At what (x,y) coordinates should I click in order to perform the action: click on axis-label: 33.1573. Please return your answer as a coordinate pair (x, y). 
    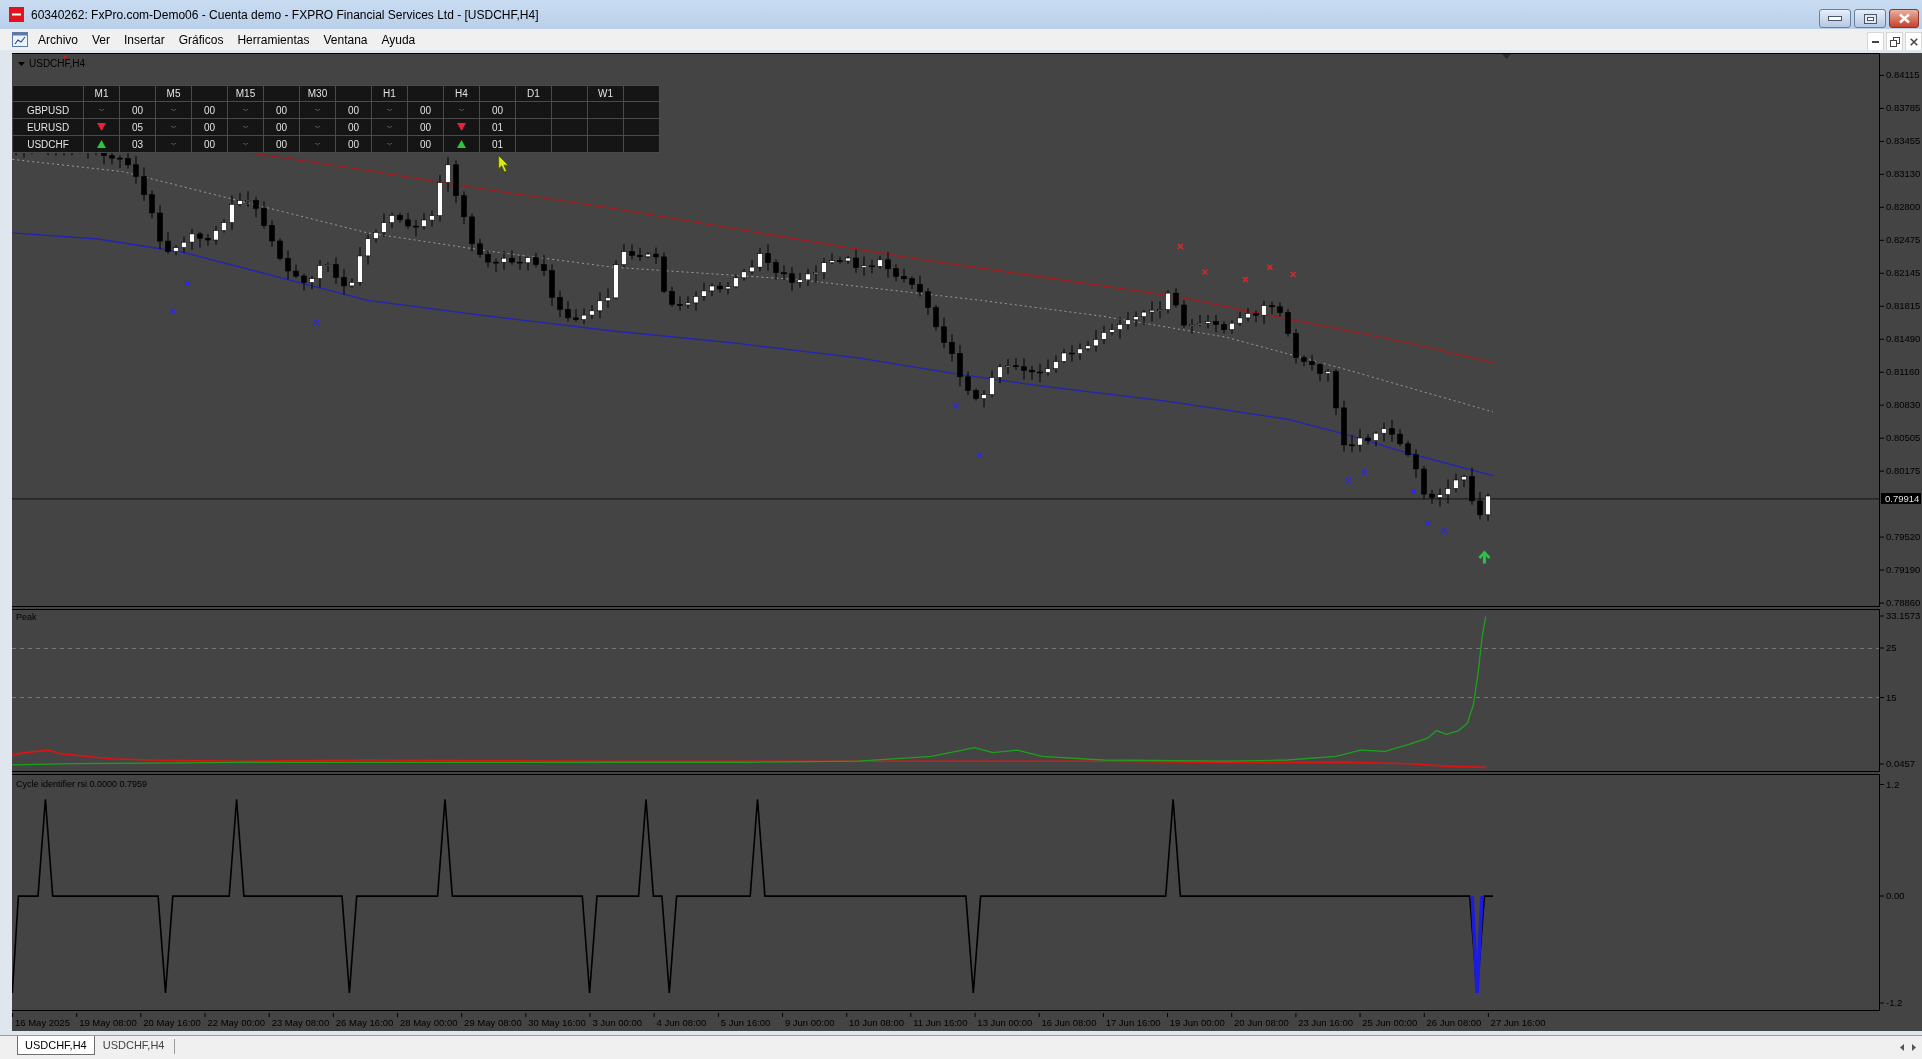
    Looking at the image, I should click on (1903, 615).